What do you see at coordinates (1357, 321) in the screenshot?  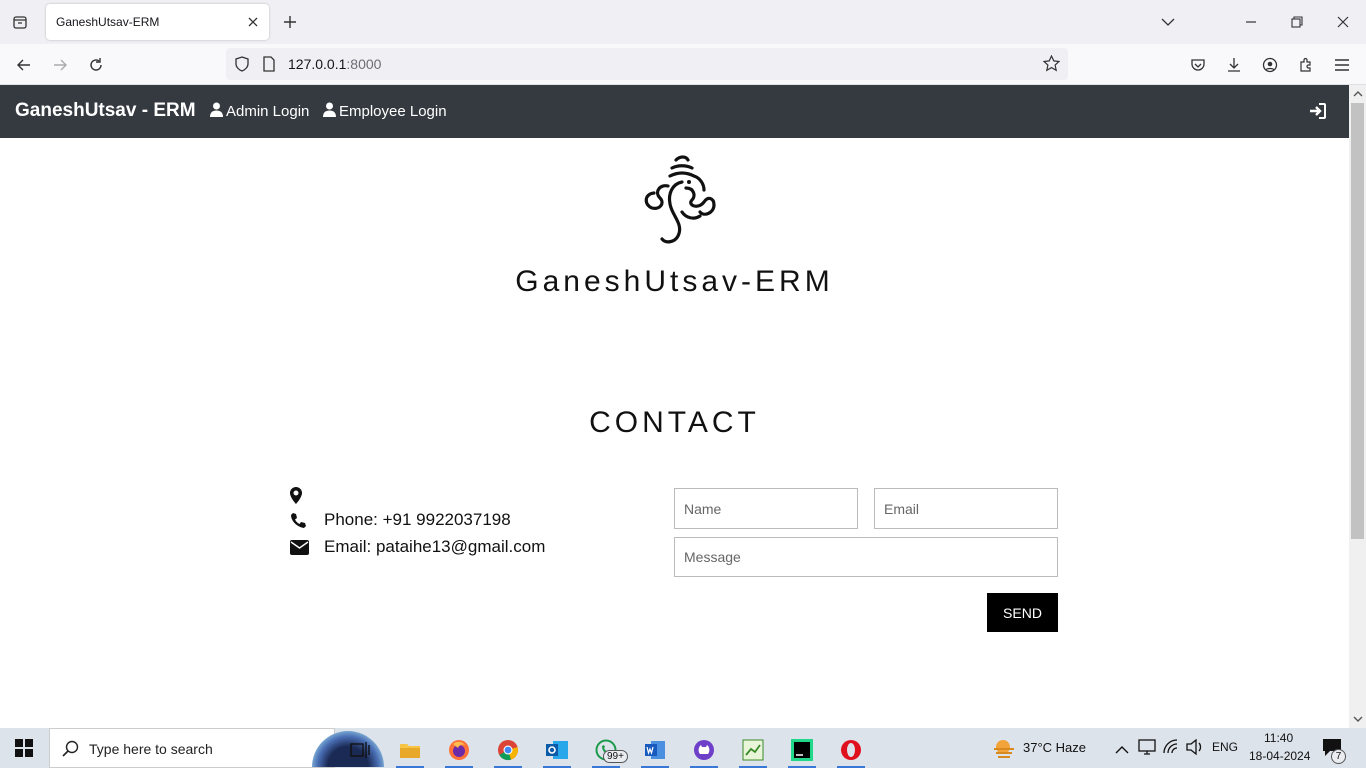 I see `scrollbar-thumb` at bounding box center [1357, 321].